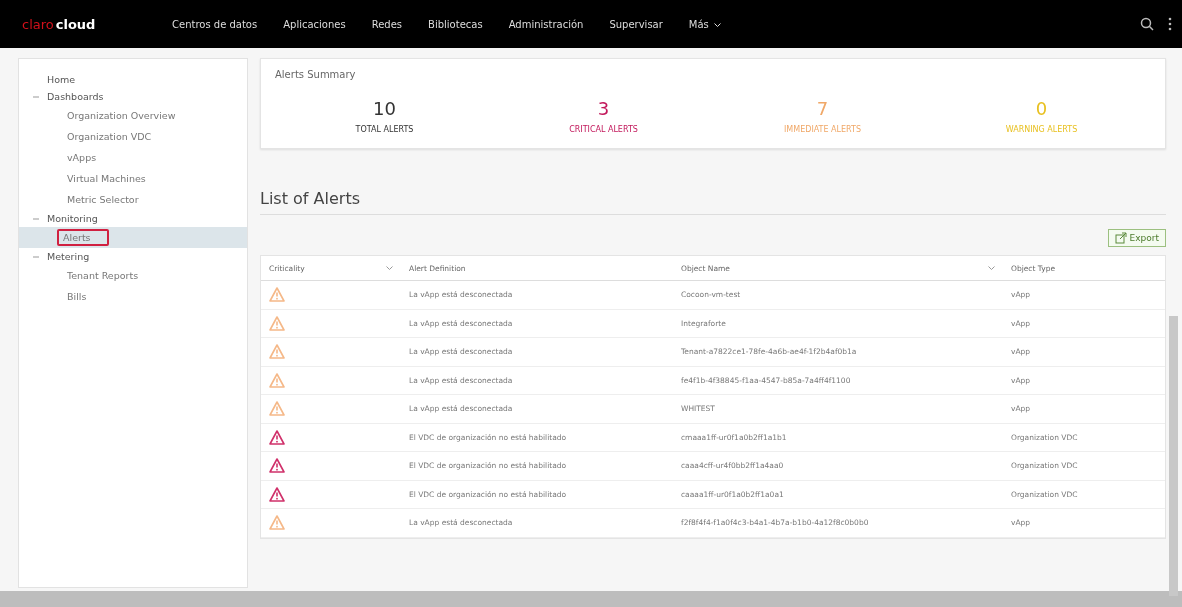  What do you see at coordinates (1120, 238) in the screenshot?
I see `export-icon` at bounding box center [1120, 238].